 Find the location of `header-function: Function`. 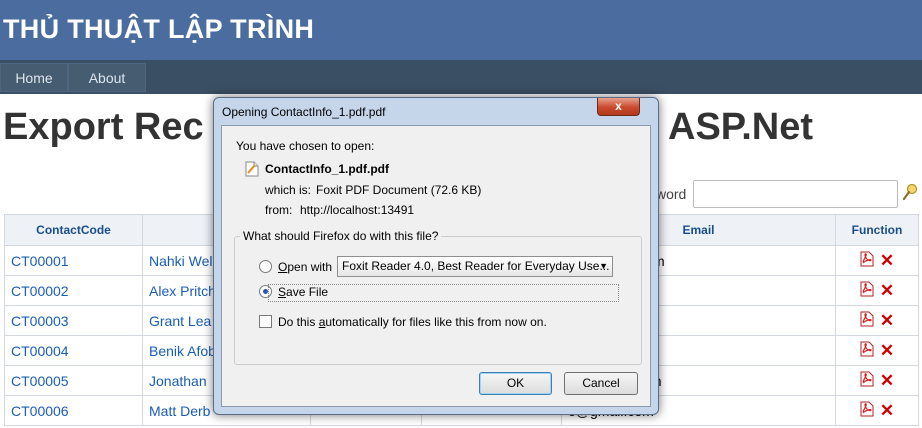

header-function: Function is located at coordinates (877, 230).